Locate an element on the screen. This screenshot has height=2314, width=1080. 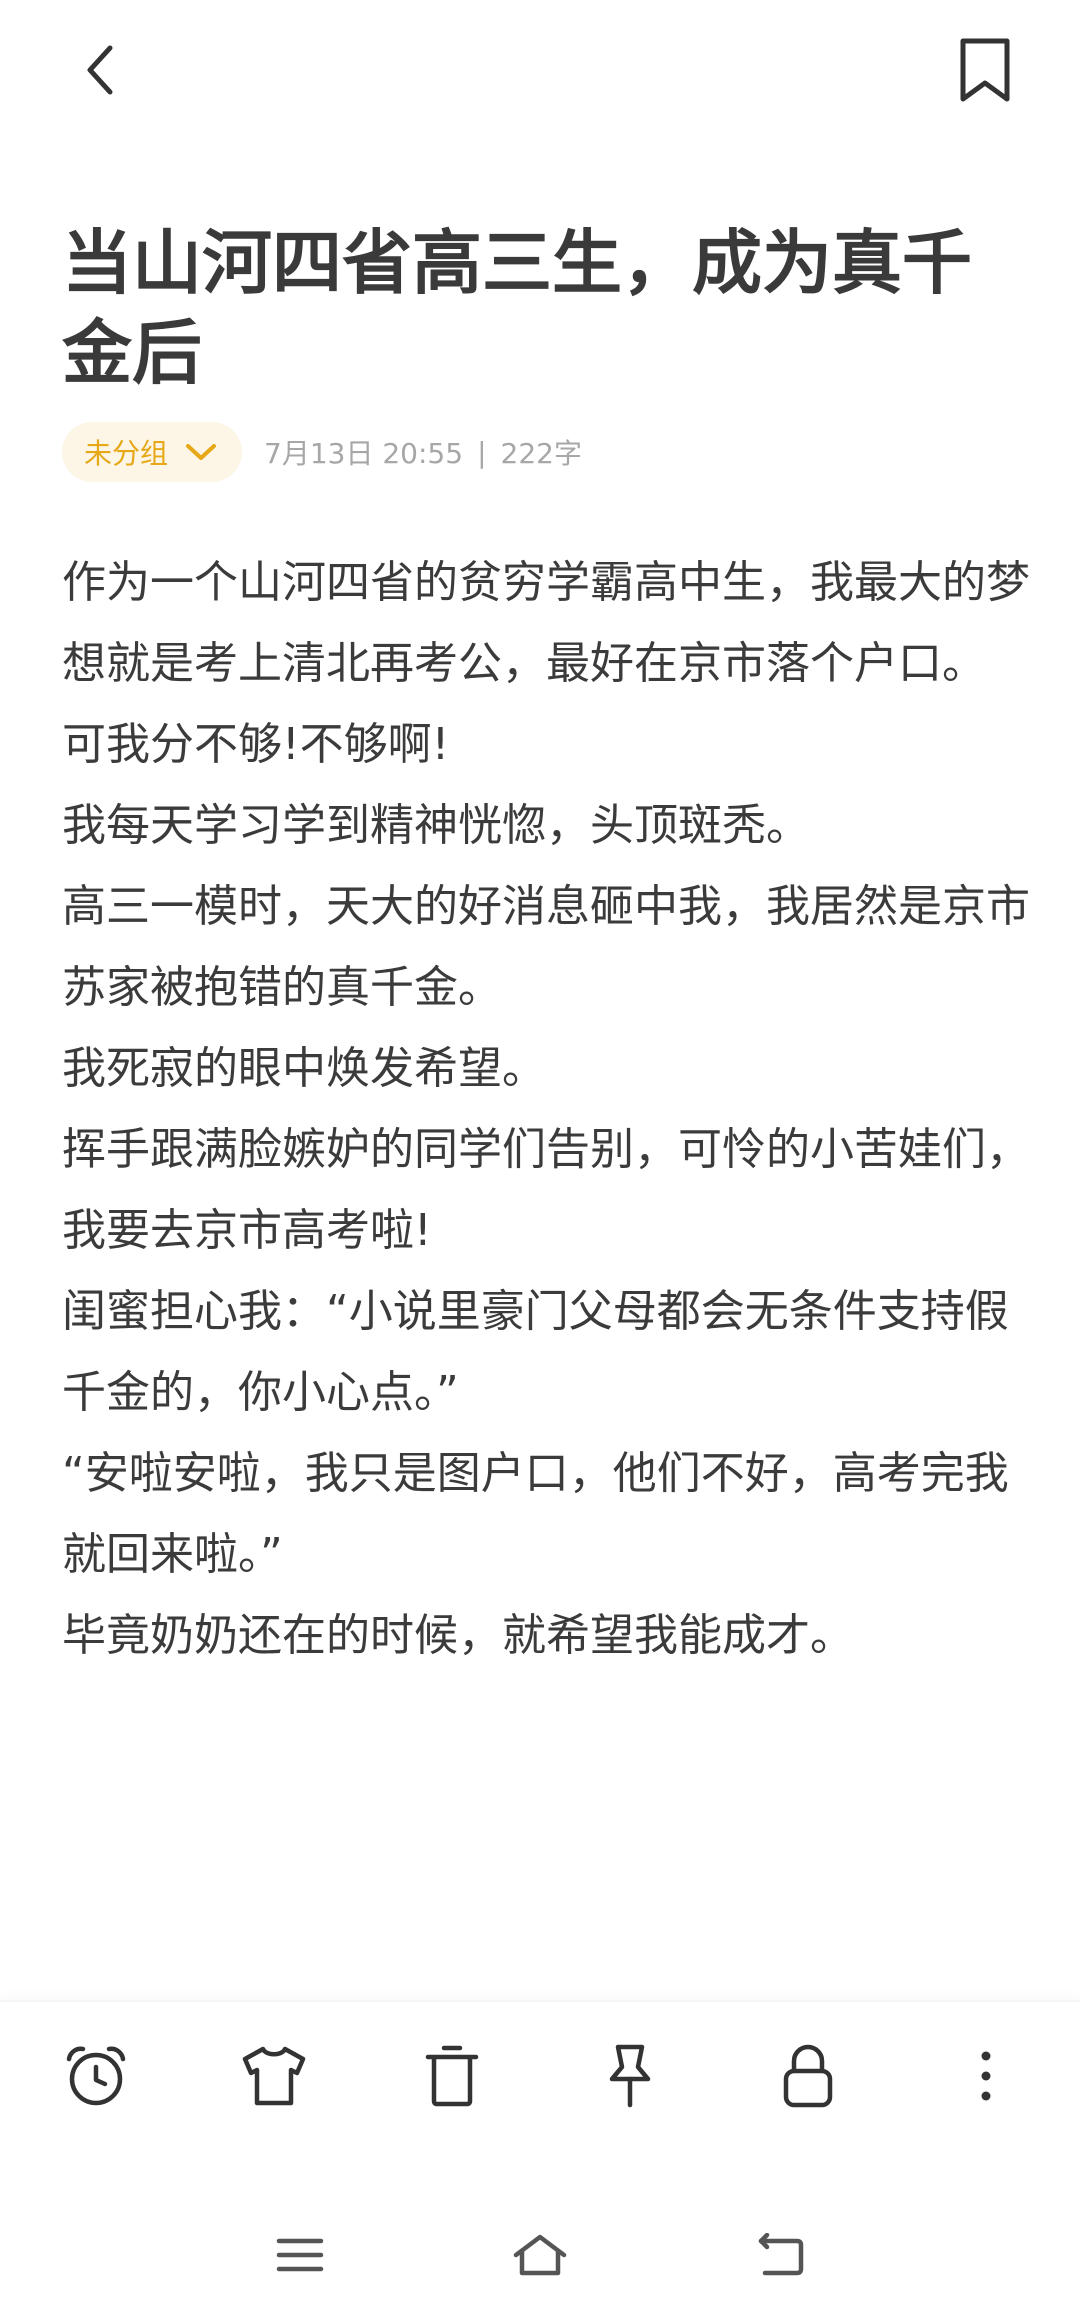
menu-icon is located at coordinates (300, 2255).